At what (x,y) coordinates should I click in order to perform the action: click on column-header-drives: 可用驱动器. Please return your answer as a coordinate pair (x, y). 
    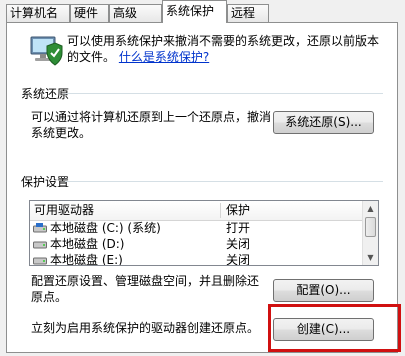
    Looking at the image, I should click on (62, 210).